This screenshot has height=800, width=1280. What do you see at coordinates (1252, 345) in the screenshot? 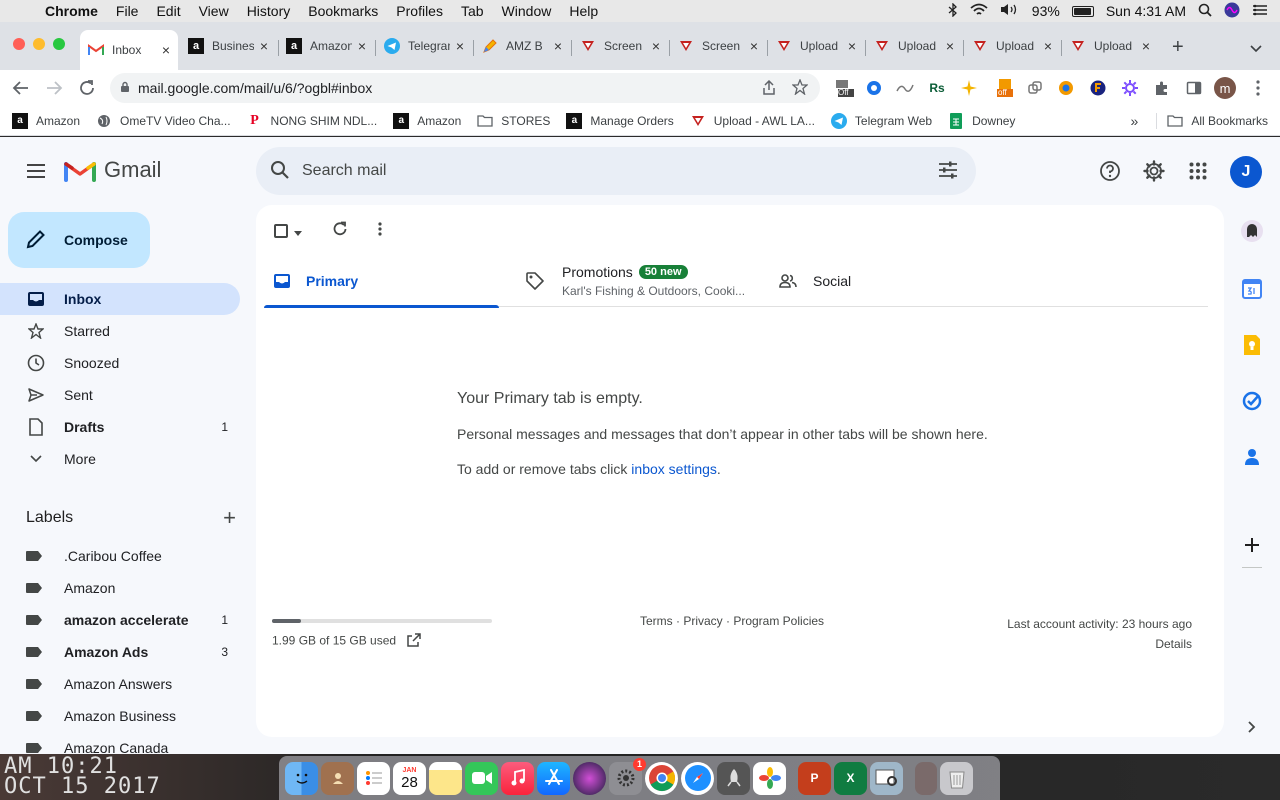
I see `keep-icon` at bounding box center [1252, 345].